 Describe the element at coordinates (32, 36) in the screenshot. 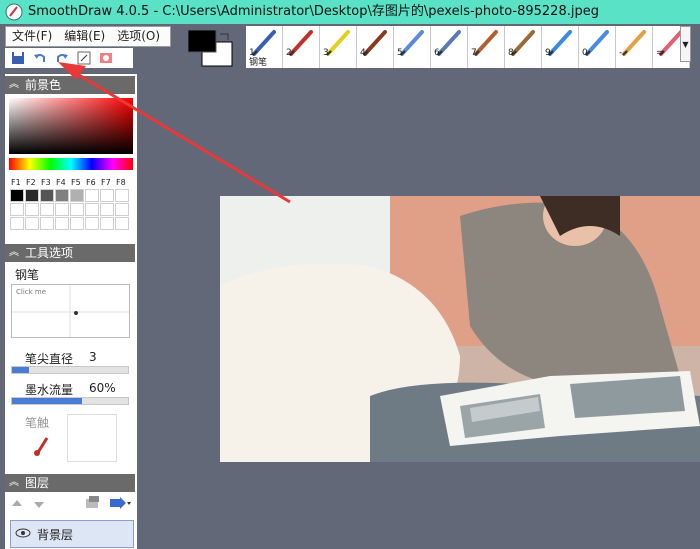

I see `menu-file: 文件(F)` at that location.